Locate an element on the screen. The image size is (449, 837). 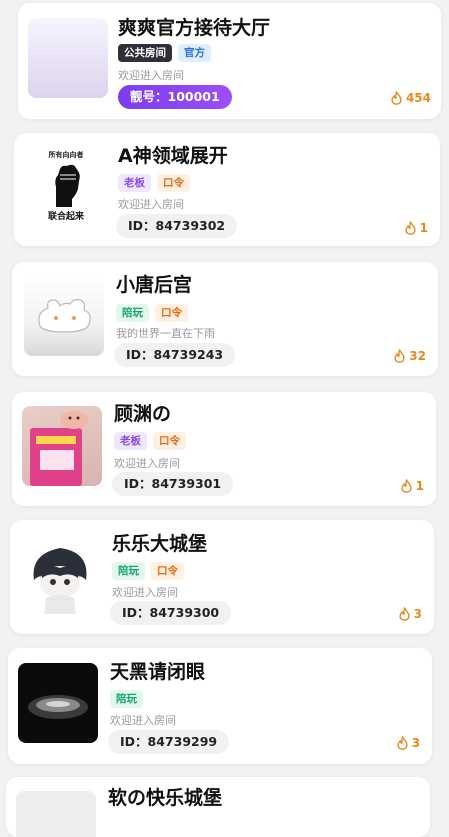
room-id: ID：84739302 is located at coordinates (177, 226).